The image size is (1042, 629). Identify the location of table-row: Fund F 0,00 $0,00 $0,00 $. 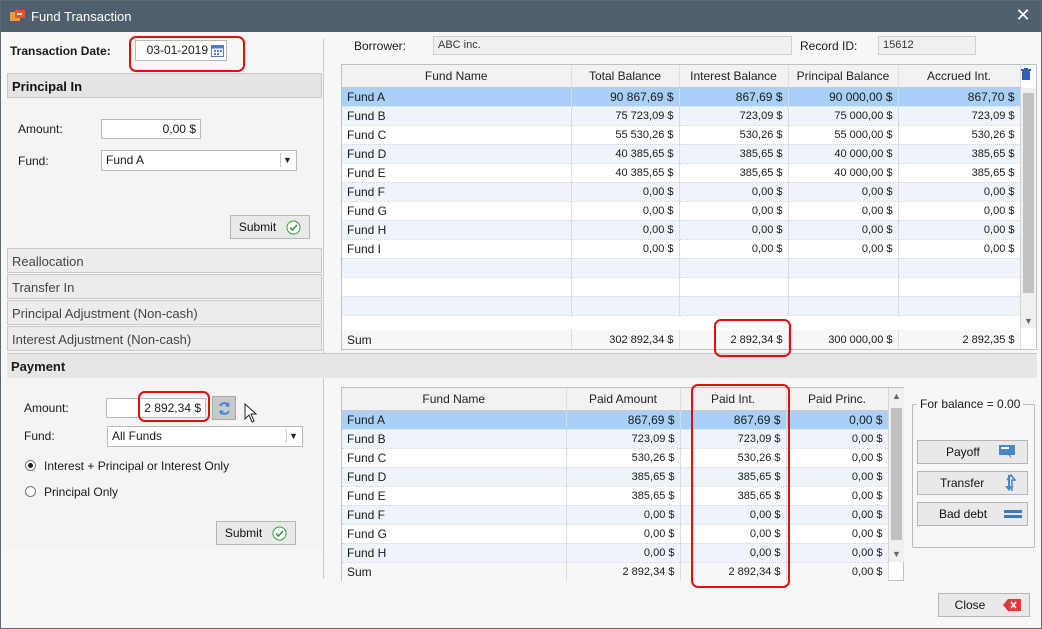
(615, 515).